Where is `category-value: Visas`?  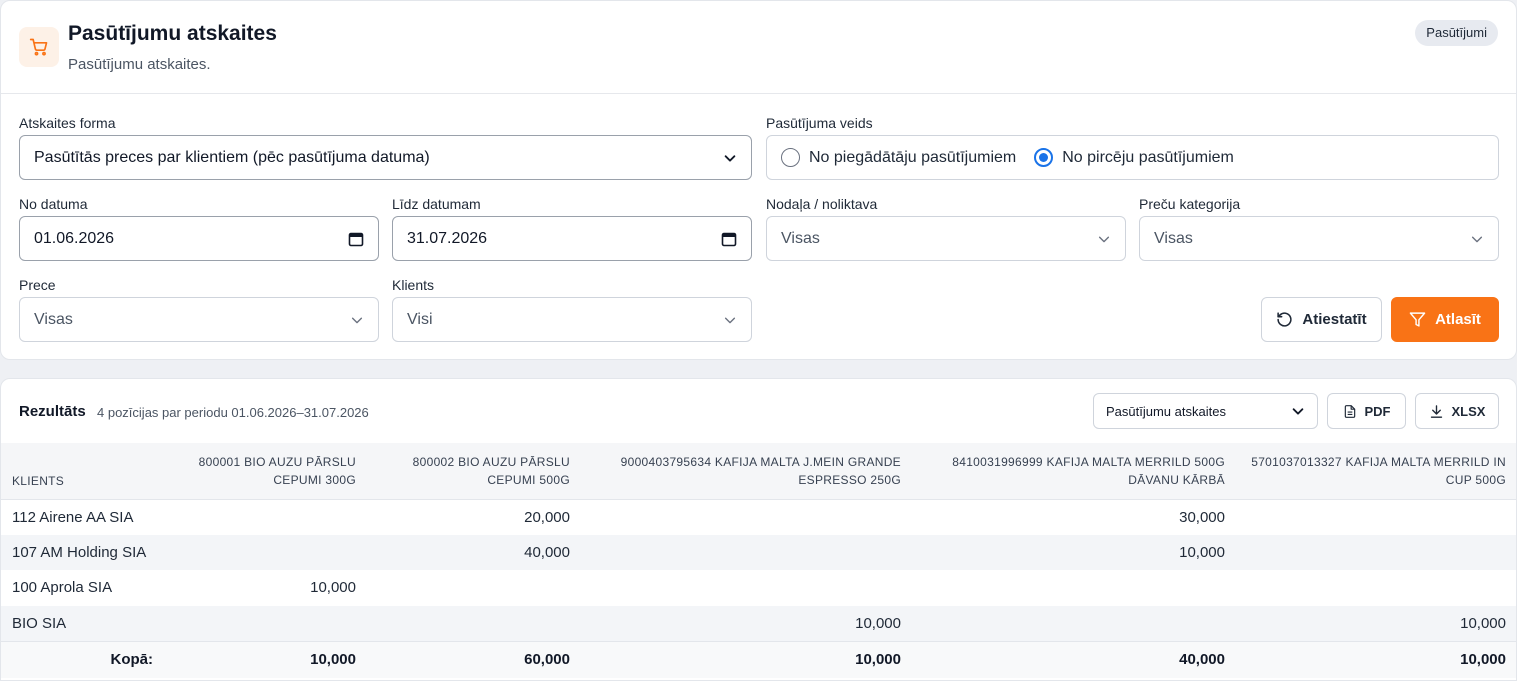
category-value: Visas is located at coordinates (1173, 238).